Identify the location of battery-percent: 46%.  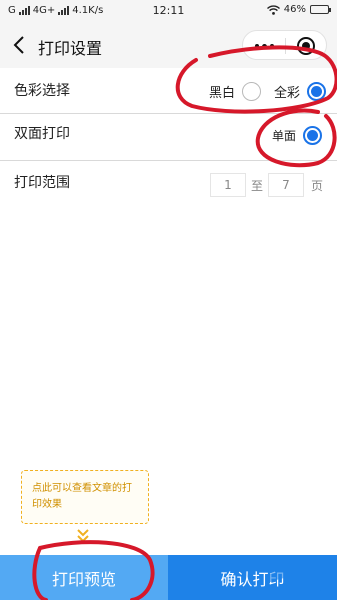
(294, 9).